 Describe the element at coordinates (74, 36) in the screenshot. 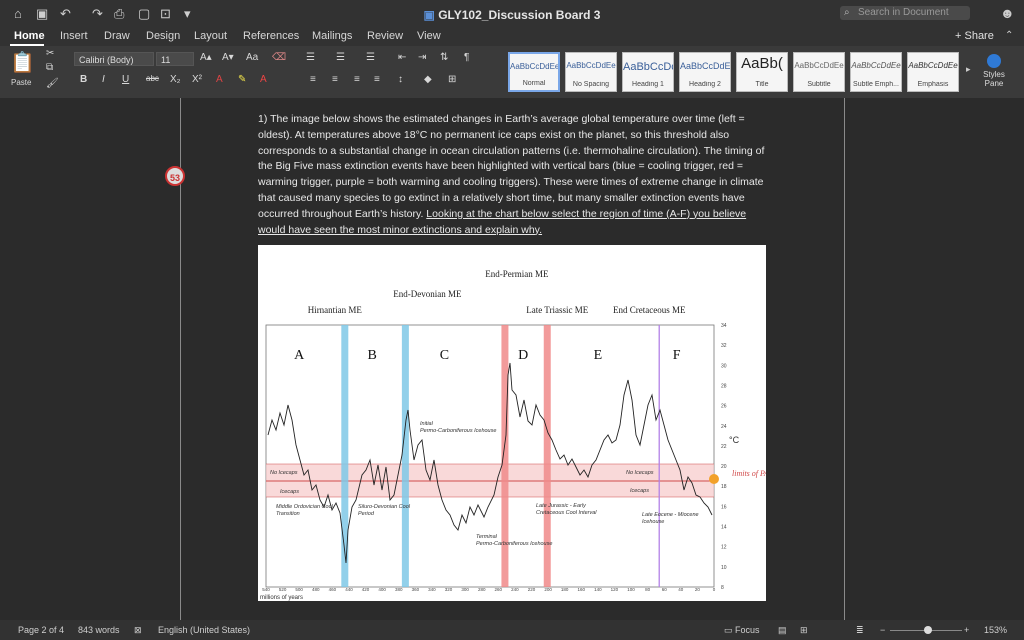

I see `tab-insert: Insert` at that location.